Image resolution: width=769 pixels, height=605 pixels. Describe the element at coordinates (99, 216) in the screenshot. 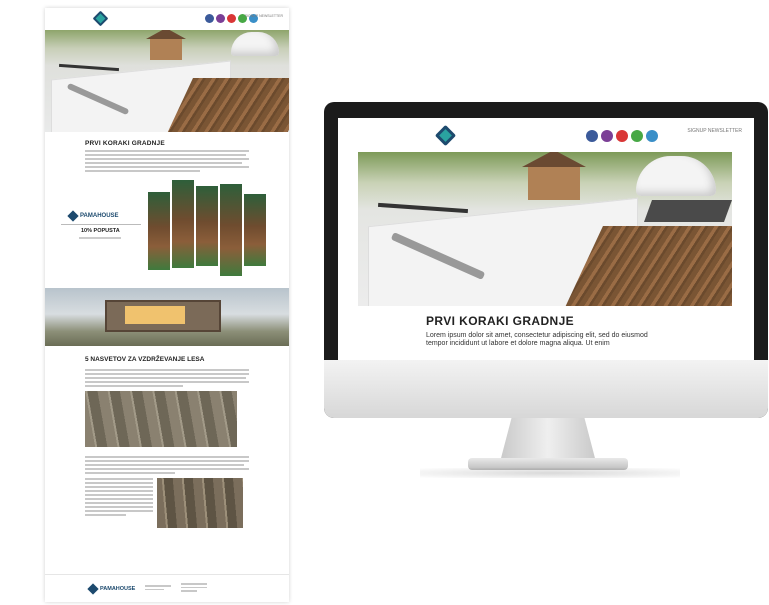

I see `promo-brand-text: PAMAHOUSE` at that location.